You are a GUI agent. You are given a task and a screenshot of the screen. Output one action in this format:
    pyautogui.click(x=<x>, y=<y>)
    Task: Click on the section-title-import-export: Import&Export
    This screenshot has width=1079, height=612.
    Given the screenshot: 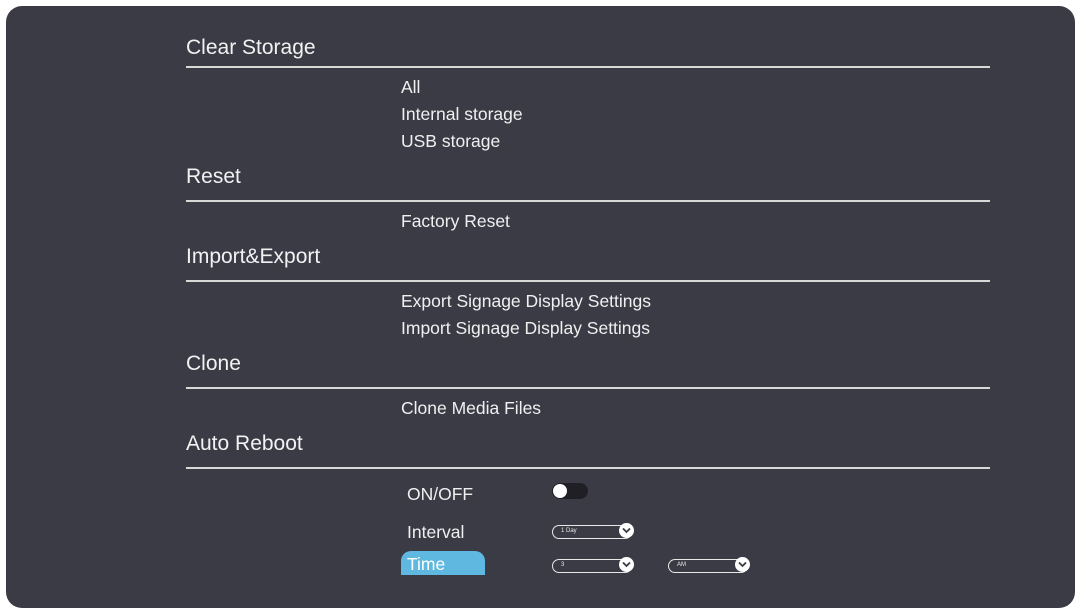 What is the action you would take?
    pyautogui.click(x=253, y=256)
    